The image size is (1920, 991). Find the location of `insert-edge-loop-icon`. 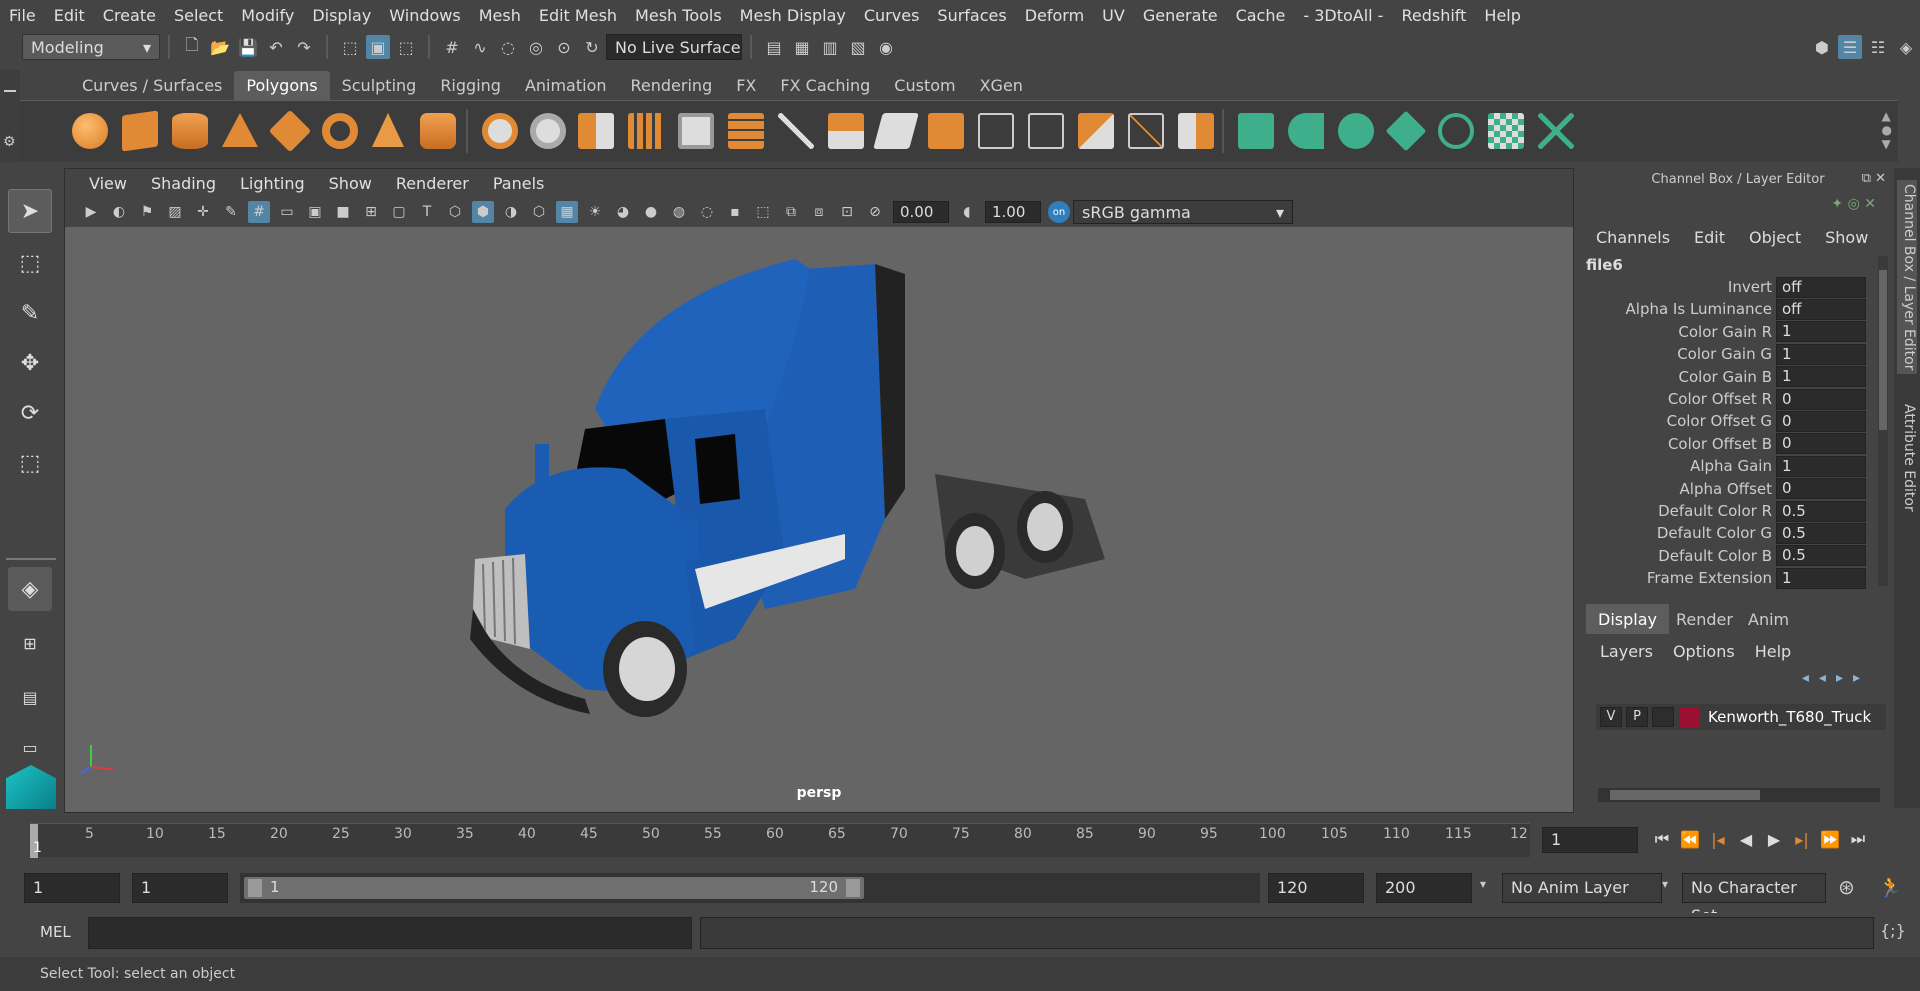

insert-edge-loop-icon is located at coordinates (1046, 131).